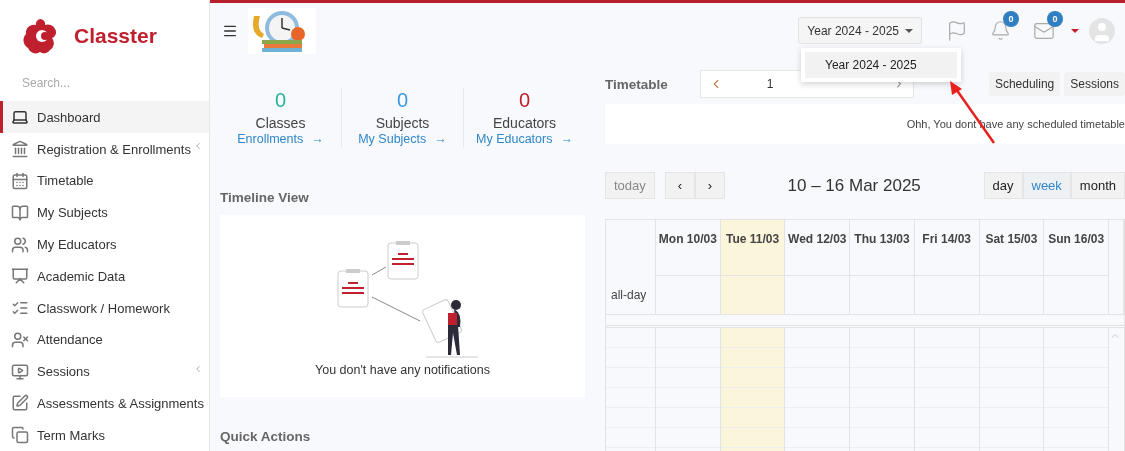 This screenshot has height=451, width=1125. What do you see at coordinates (104, 181) in the screenshot?
I see `sidebar-item: Timetable` at bounding box center [104, 181].